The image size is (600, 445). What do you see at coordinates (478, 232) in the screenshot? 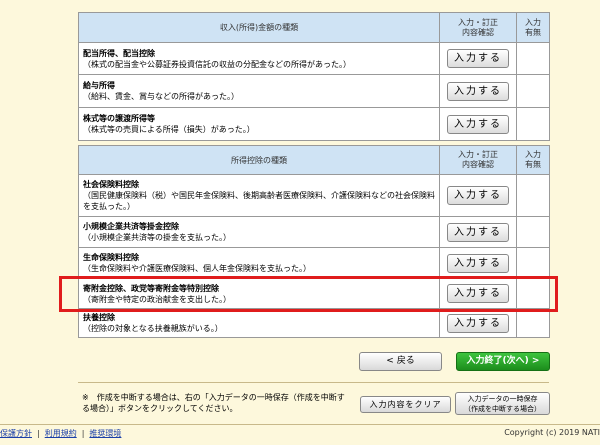
I see `input-small-business-mutual-aid-button: 入力する` at bounding box center [478, 232].